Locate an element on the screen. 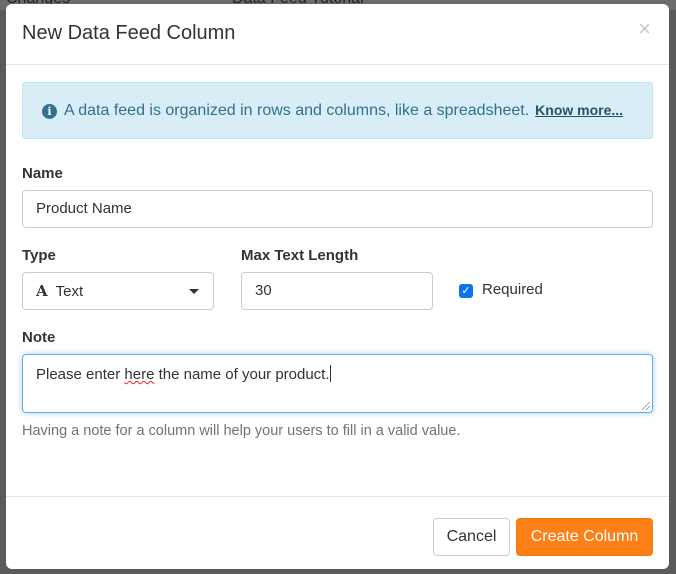 The height and width of the screenshot is (574, 676). required-label: Required is located at coordinates (512, 289).